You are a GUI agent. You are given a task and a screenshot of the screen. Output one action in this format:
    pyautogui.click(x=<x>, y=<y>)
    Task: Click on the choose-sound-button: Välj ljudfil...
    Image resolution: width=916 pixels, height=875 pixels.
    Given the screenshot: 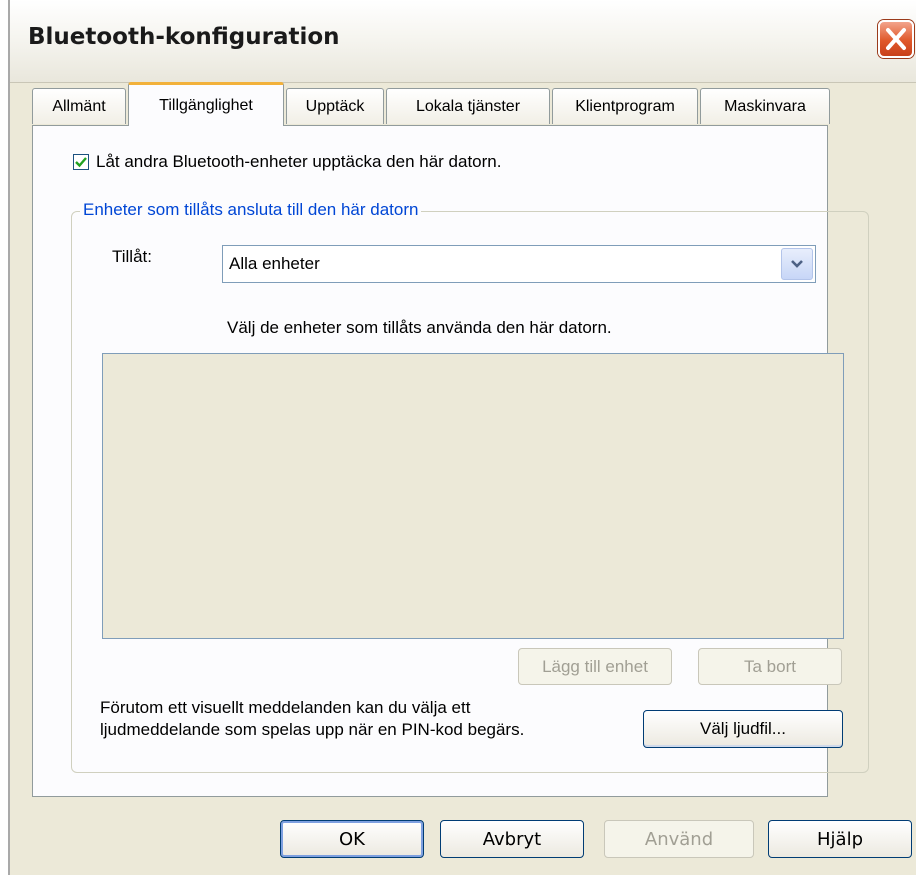 What is the action you would take?
    pyautogui.click(x=743, y=729)
    